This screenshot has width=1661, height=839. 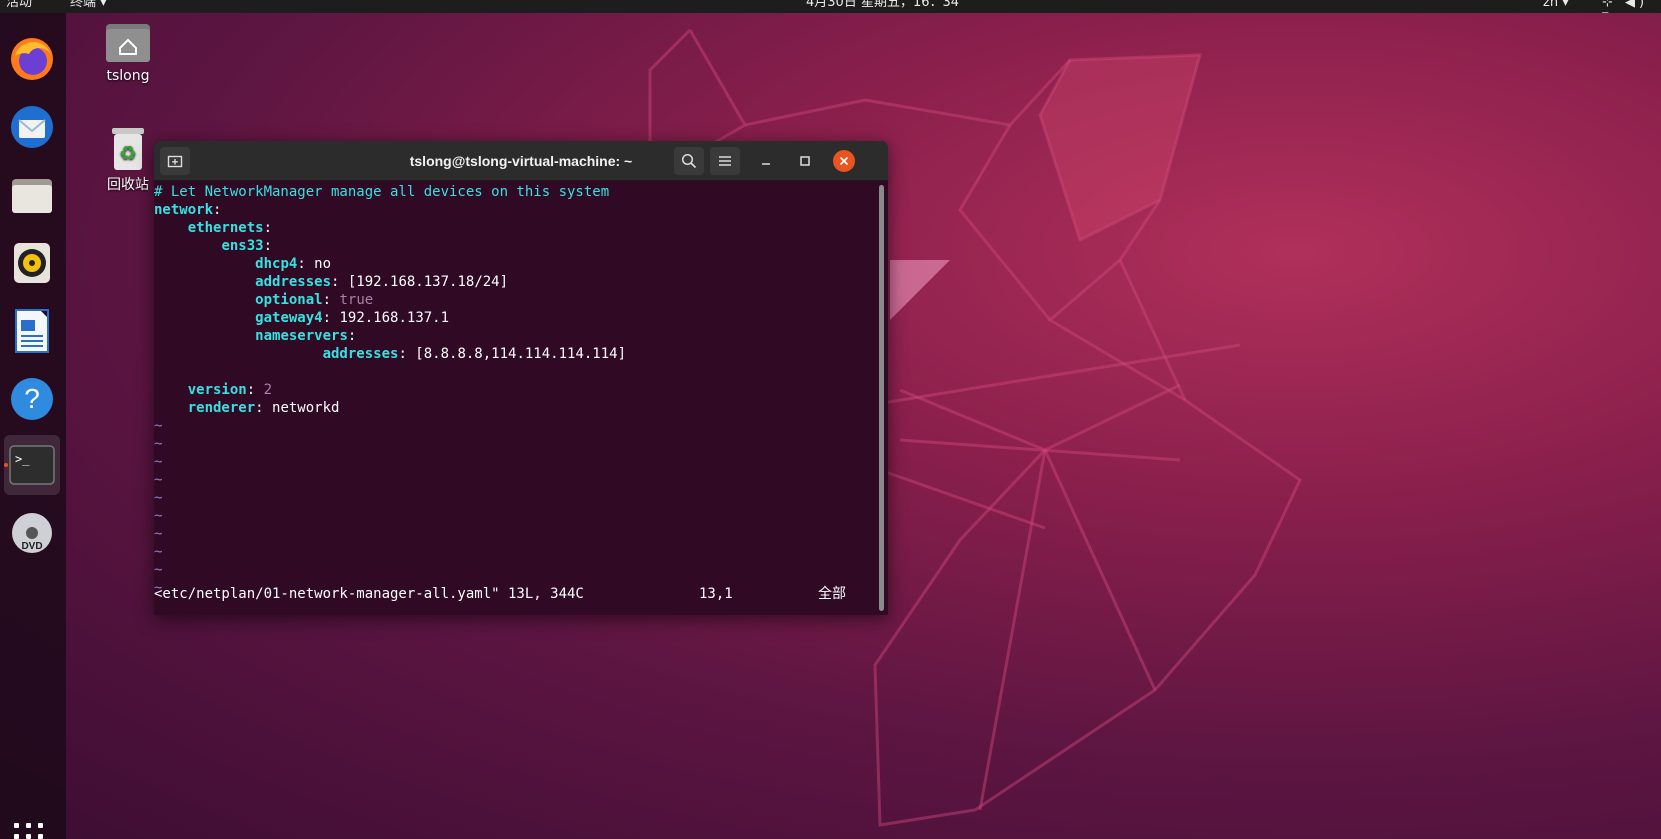 I want to click on terminal-headerbar: tslong@tslong-virtual-machine: ~, so click(x=521, y=161).